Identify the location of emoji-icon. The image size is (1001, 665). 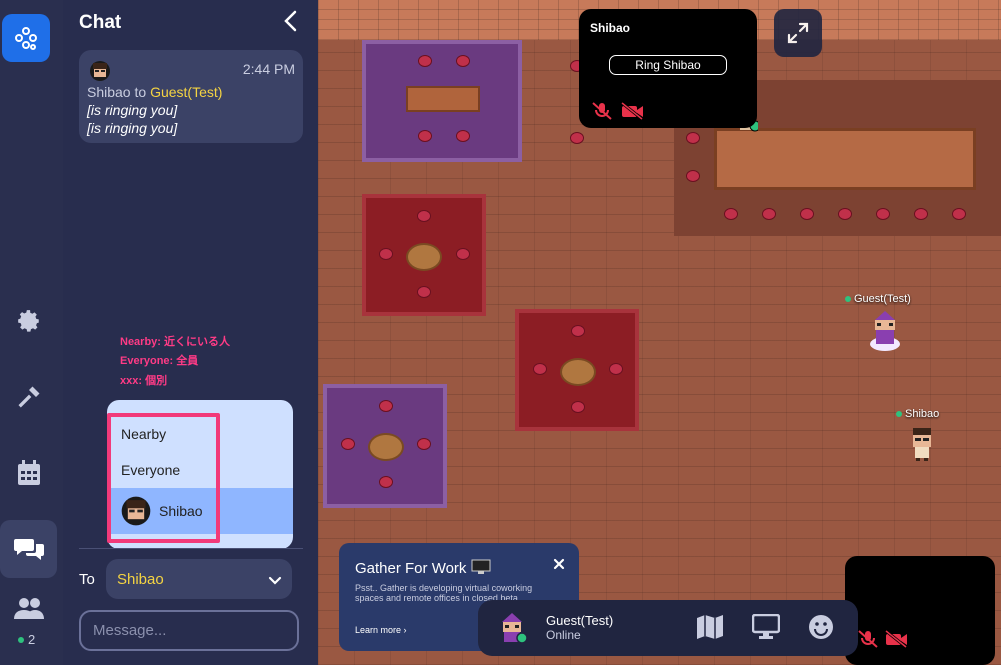
(821, 629).